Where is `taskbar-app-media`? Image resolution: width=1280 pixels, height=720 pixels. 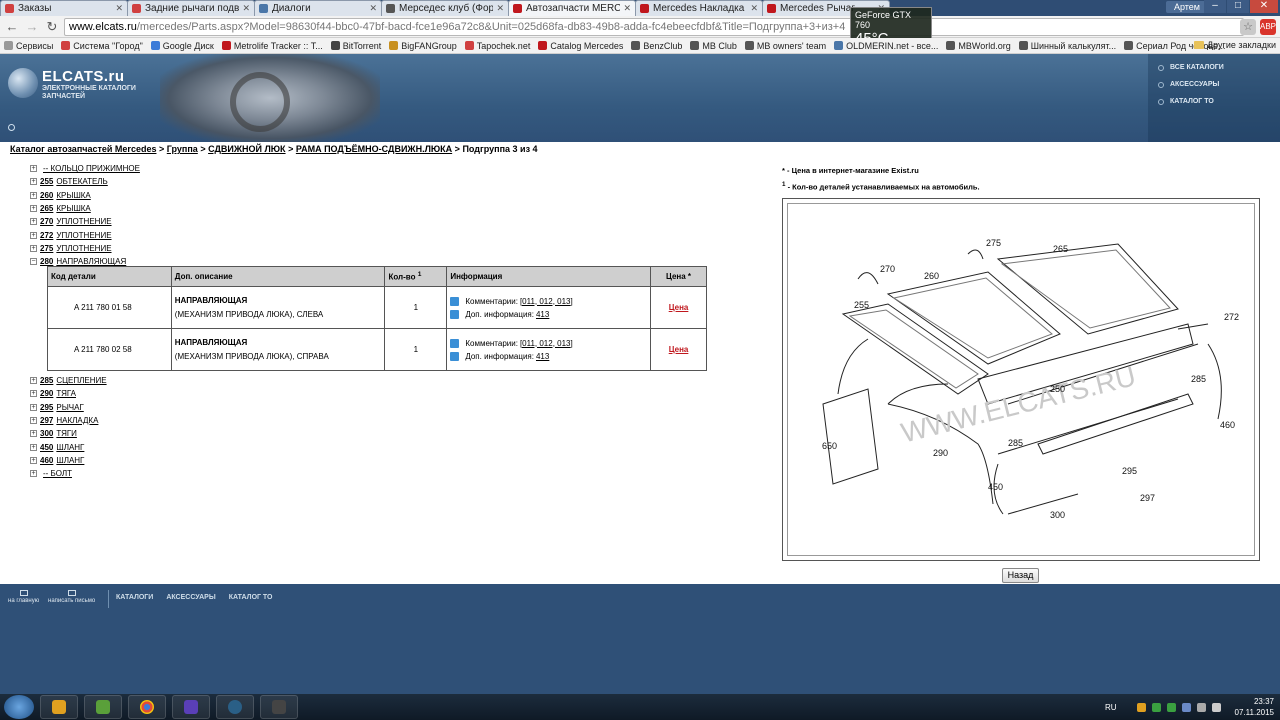 taskbar-app-media is located at coordinates (279, 707).